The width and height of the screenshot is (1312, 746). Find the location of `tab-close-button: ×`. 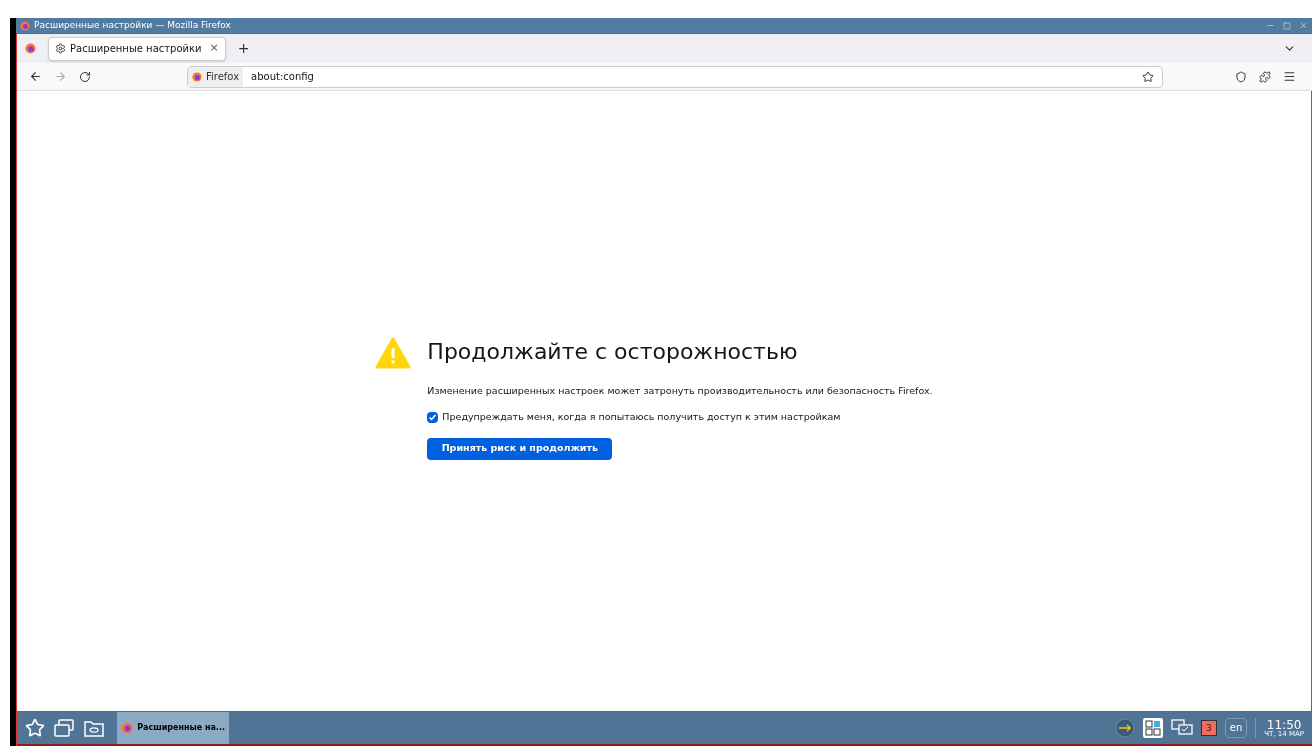

tab-close-button: × is located at coordinates (214, 48).